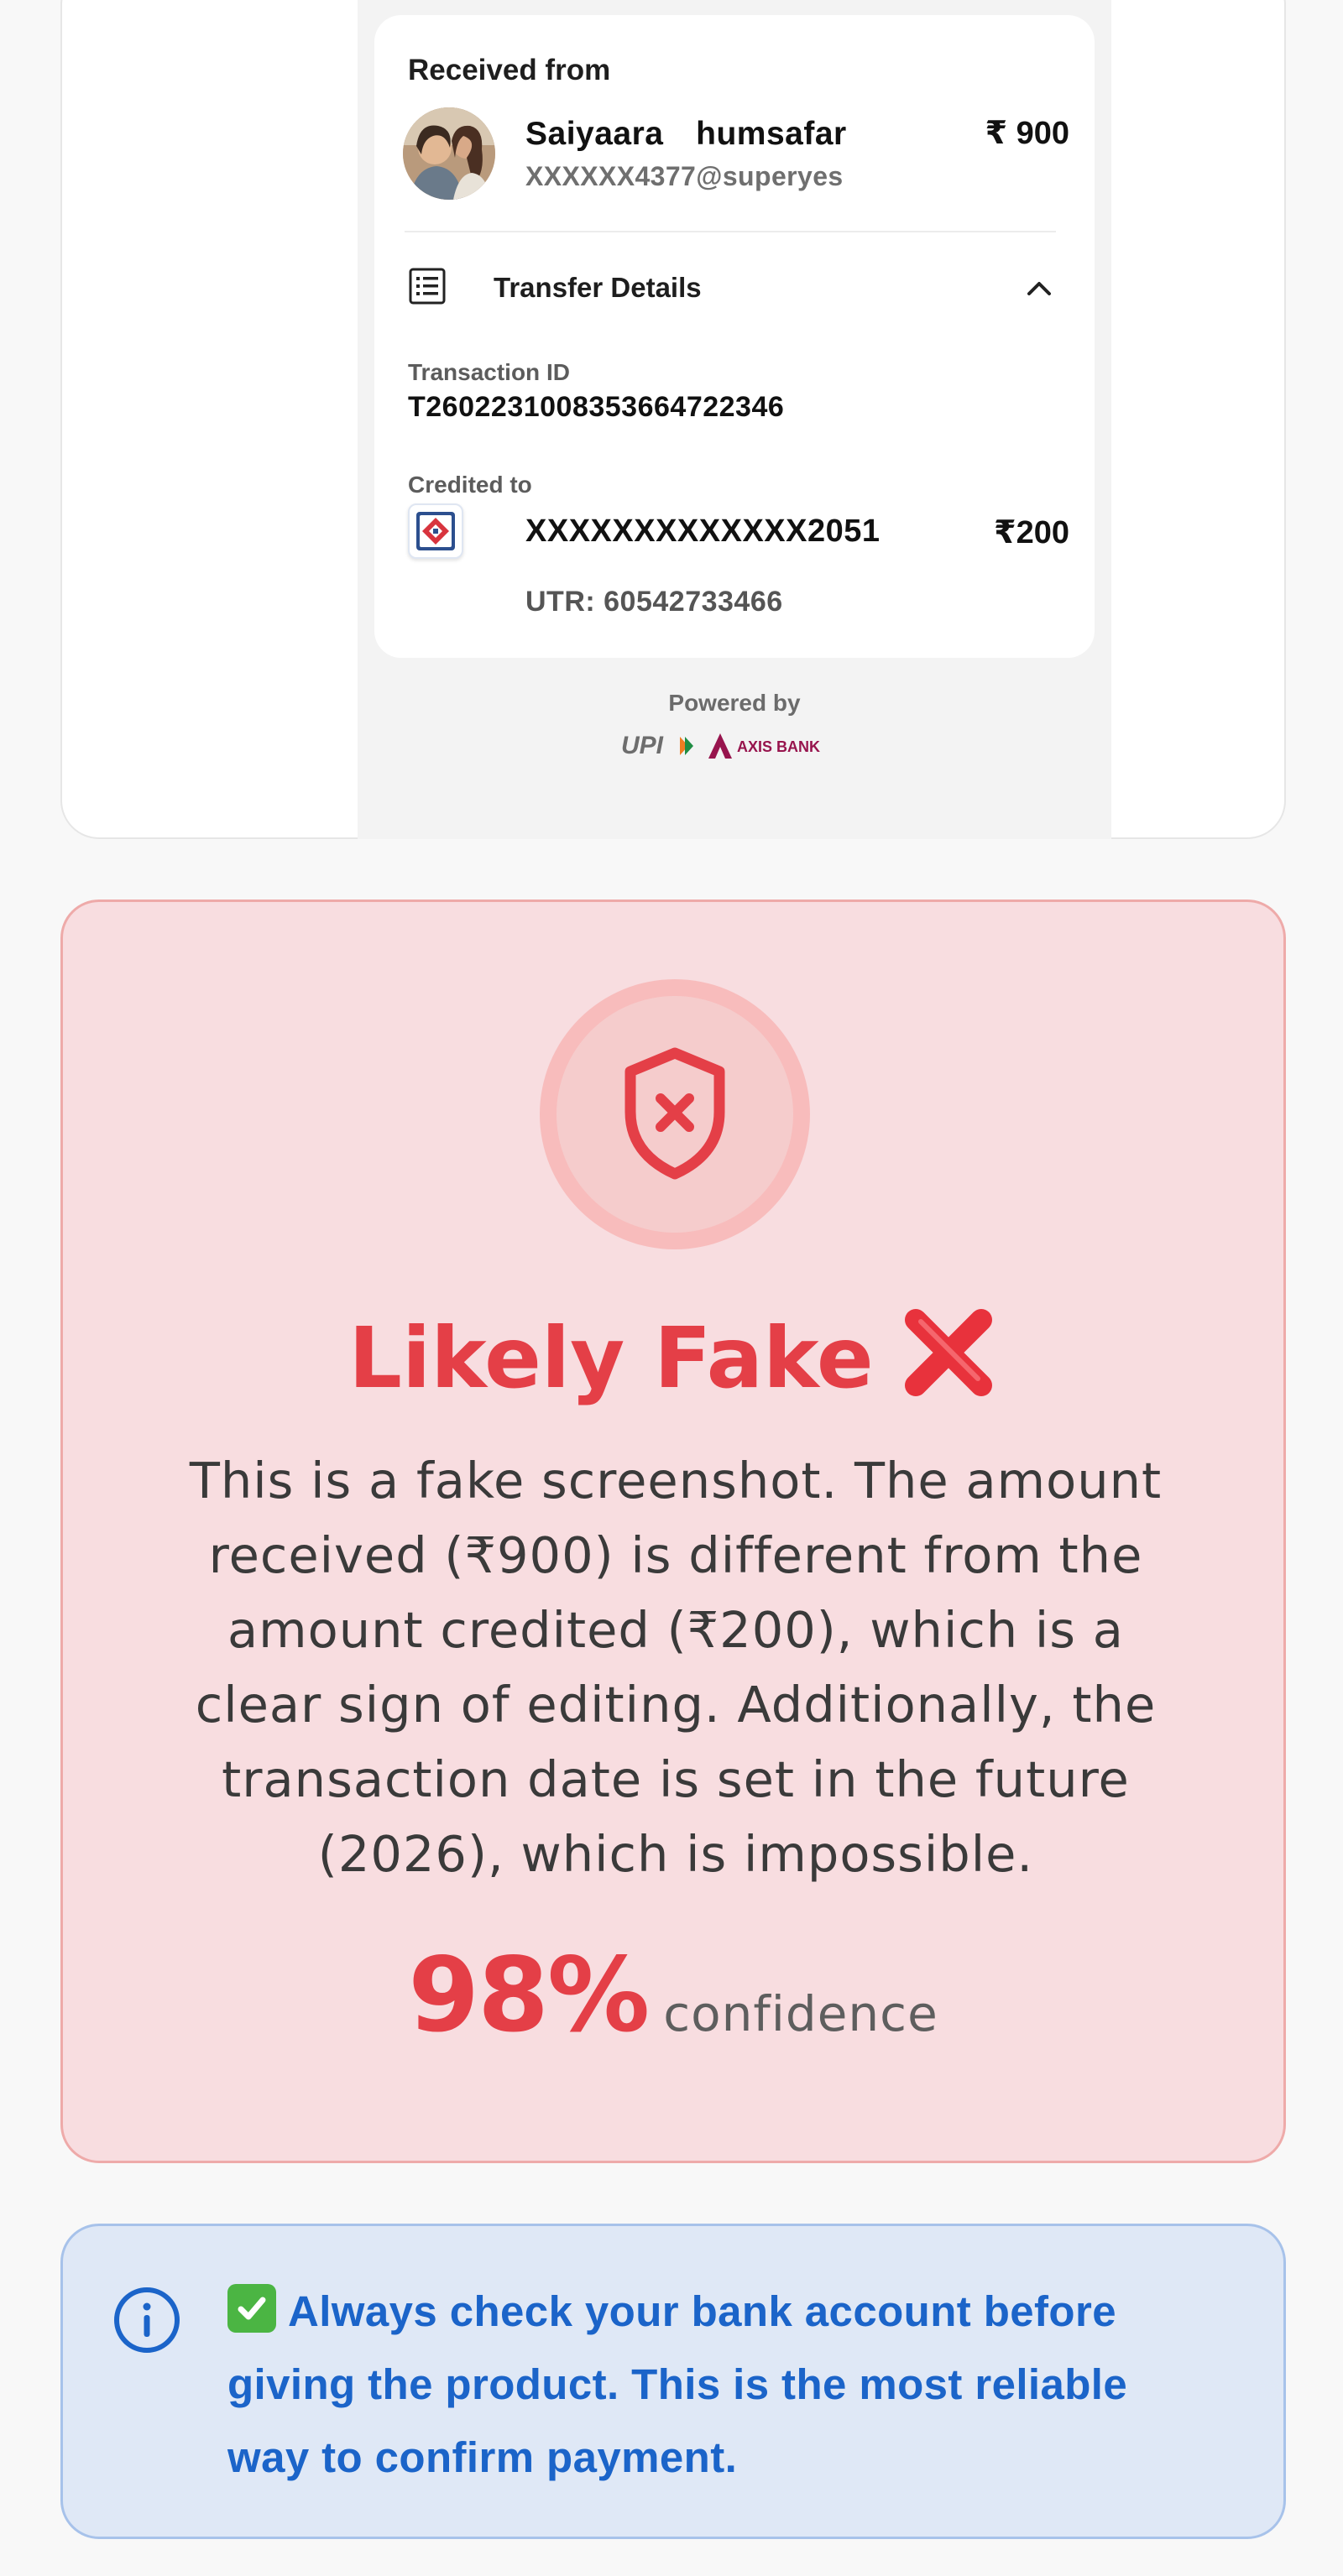 The height and width of the screenshot is (2576, 1343). Describe the element at coordinates (435, 531) in the screenshot. I see `bank-logo-icon` at that location.